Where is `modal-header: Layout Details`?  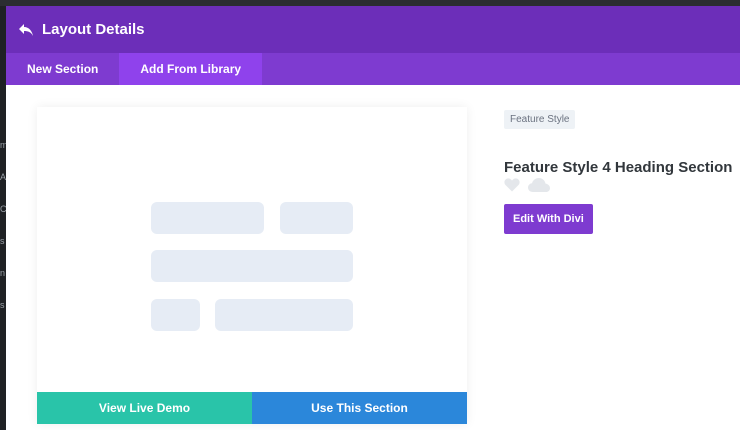 modal-header: Layout Details is located at coordinates (373, 29).